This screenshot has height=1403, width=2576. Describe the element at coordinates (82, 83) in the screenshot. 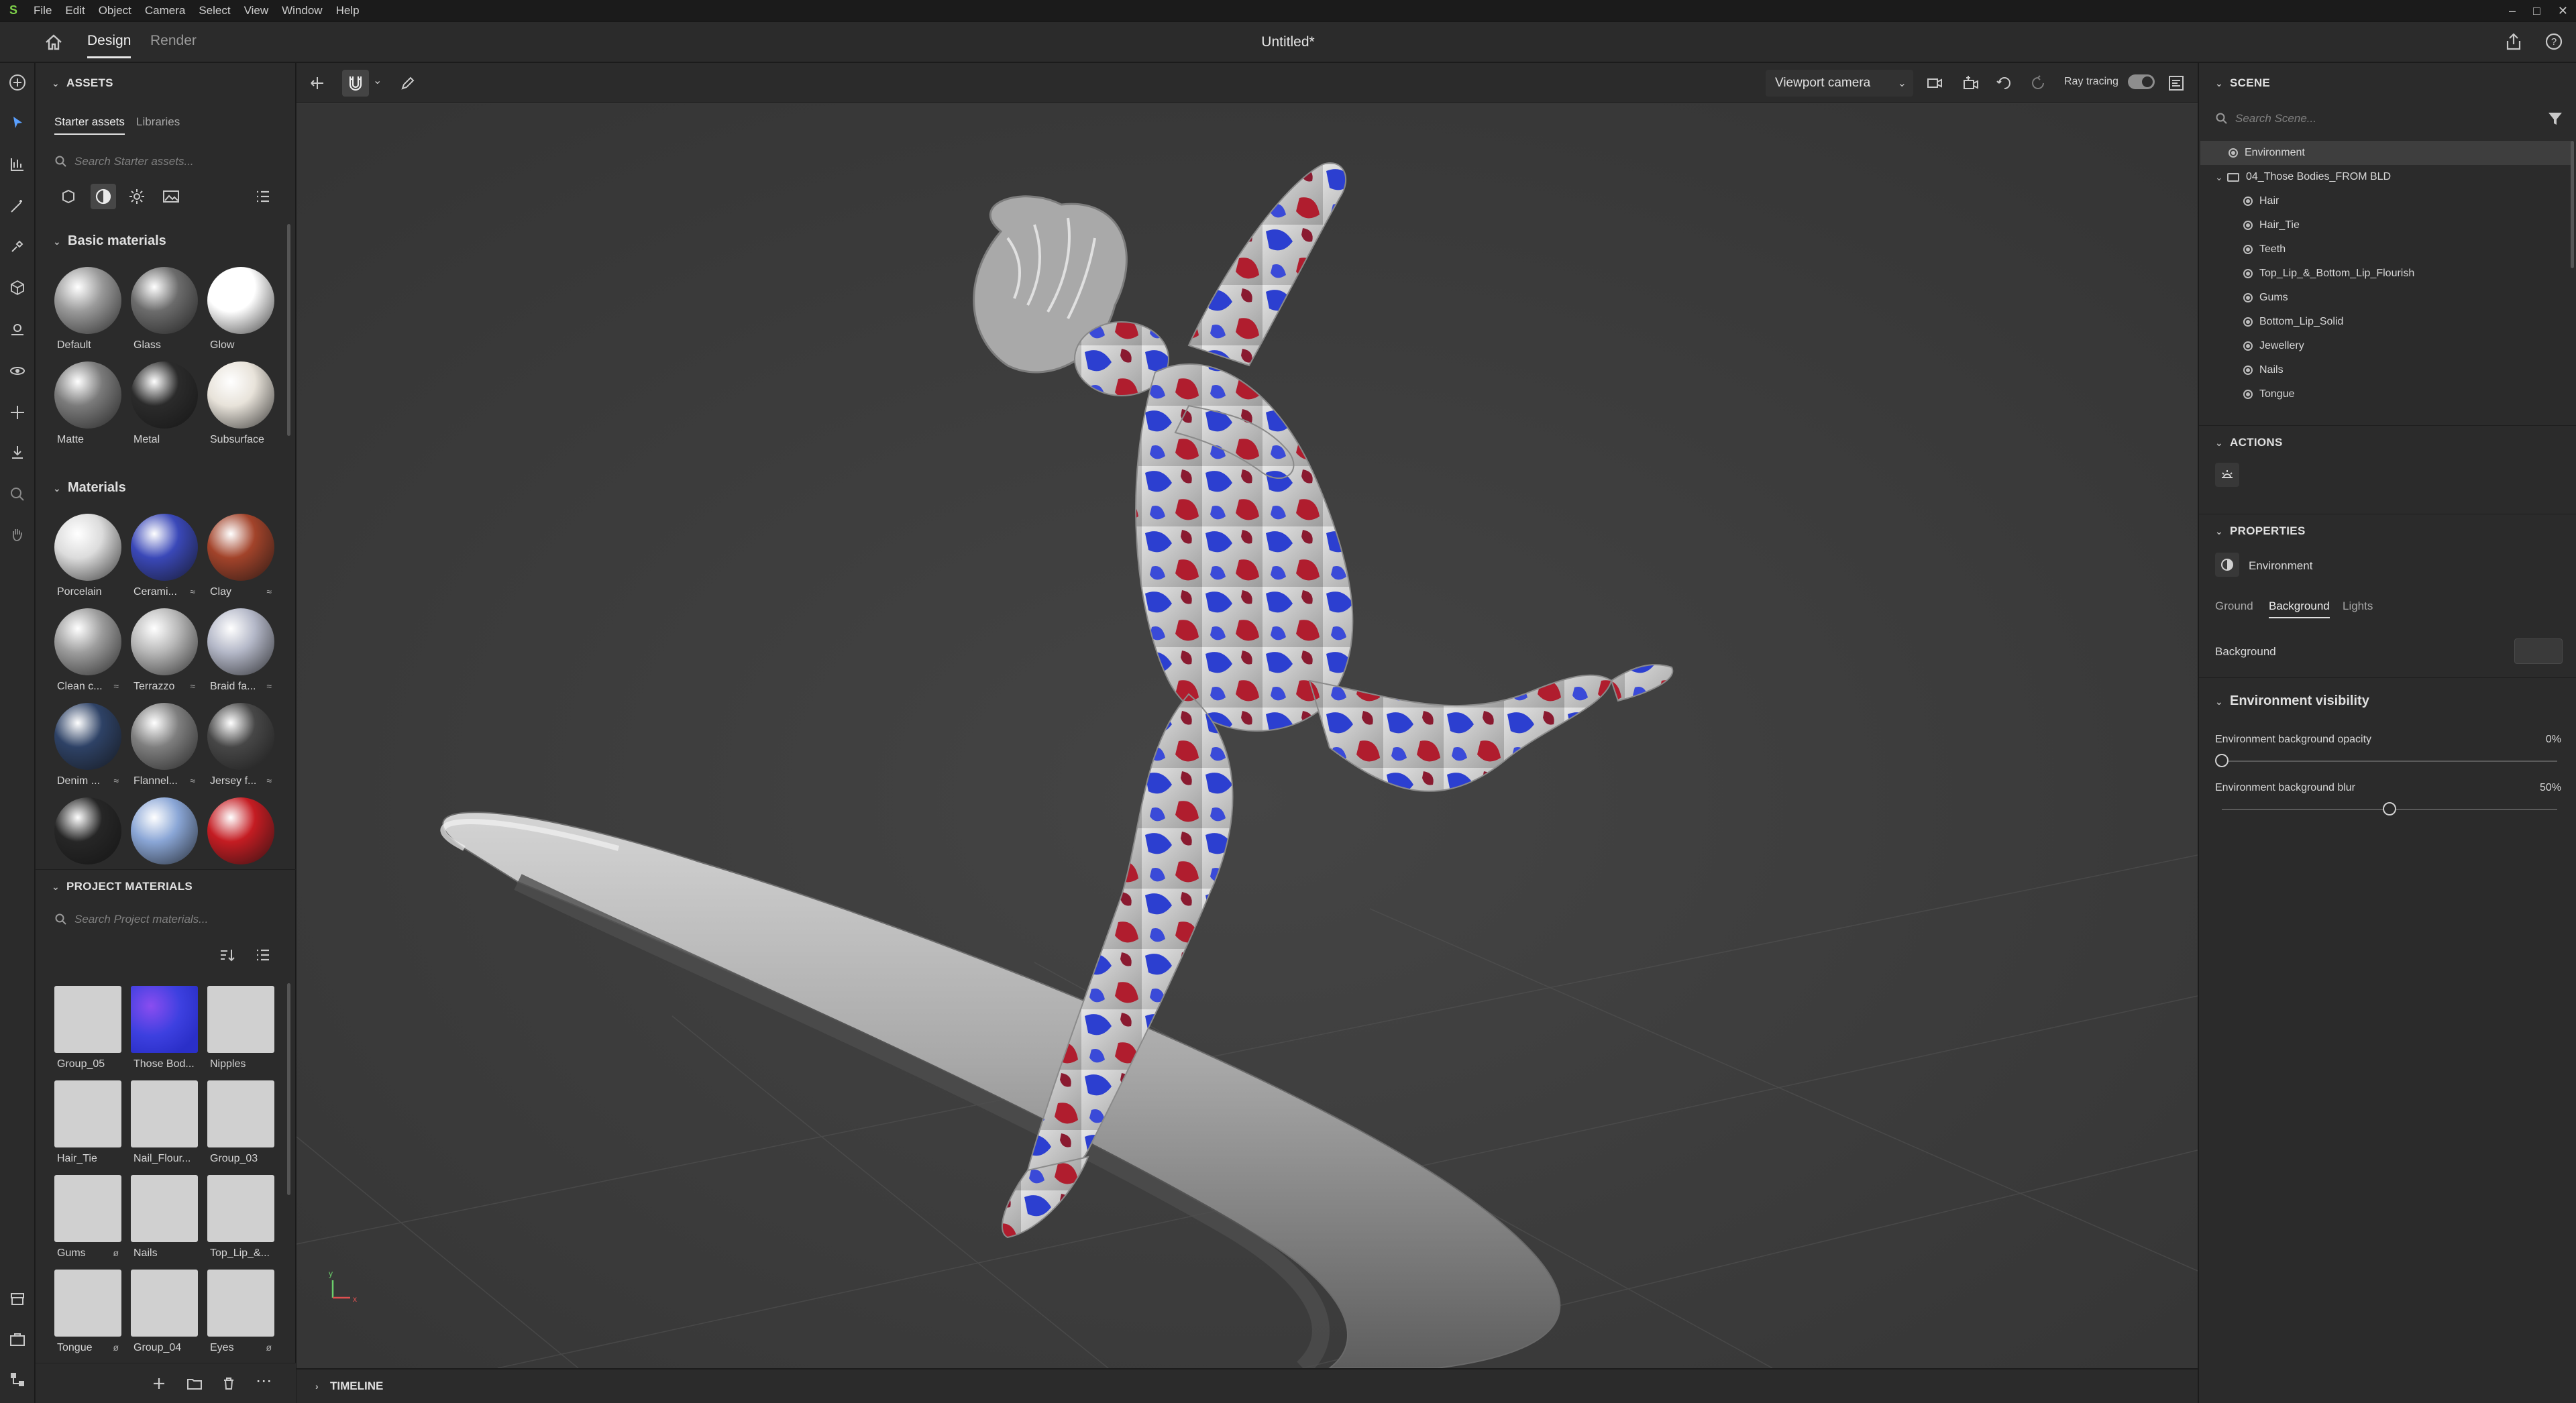

I see `assets-header: ⌄ ASSETS` at that location.